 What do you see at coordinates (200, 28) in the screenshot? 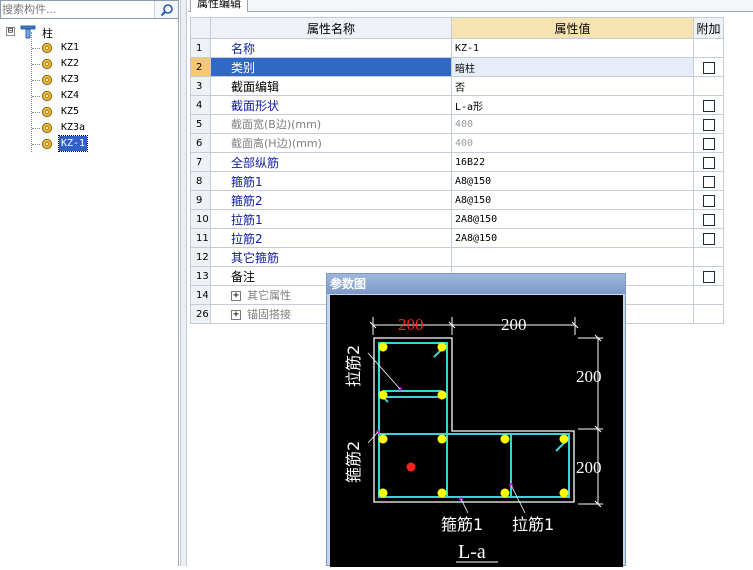
I see `header-row-number` at bounding box center [200, 28].